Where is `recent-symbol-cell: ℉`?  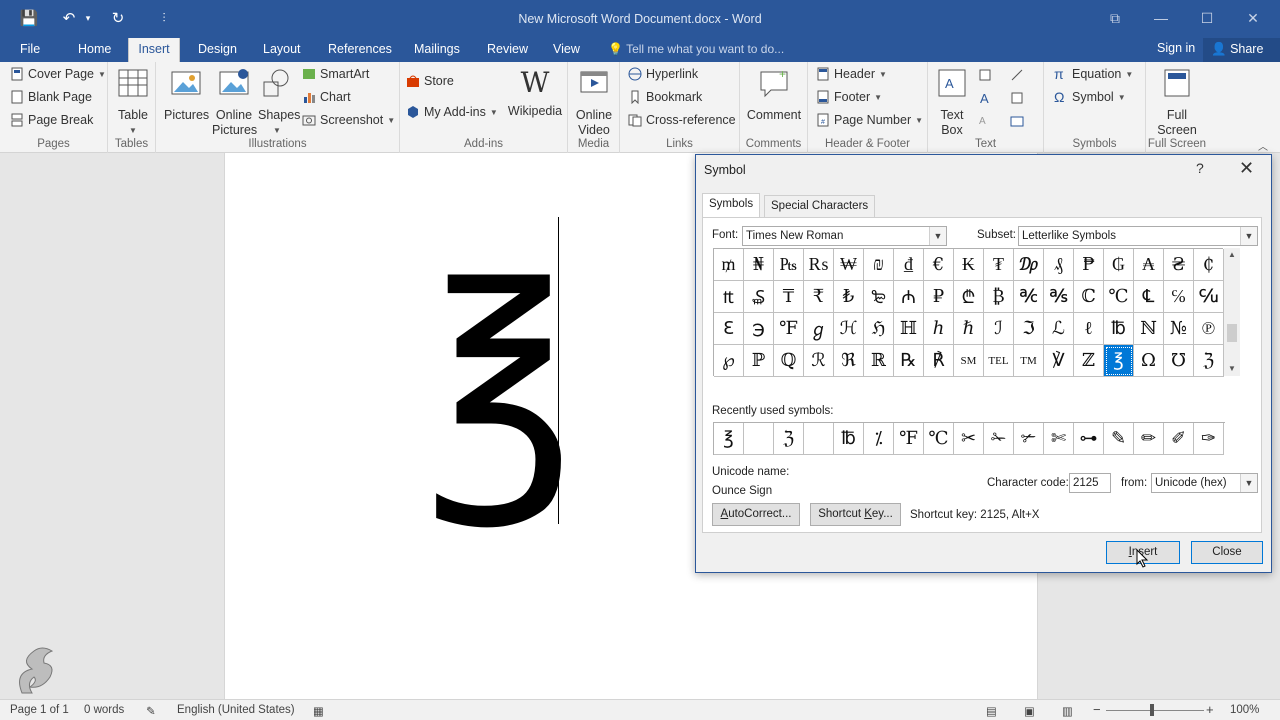 recent-symbol-cell: ℉ is located at coordinates (909, 439).